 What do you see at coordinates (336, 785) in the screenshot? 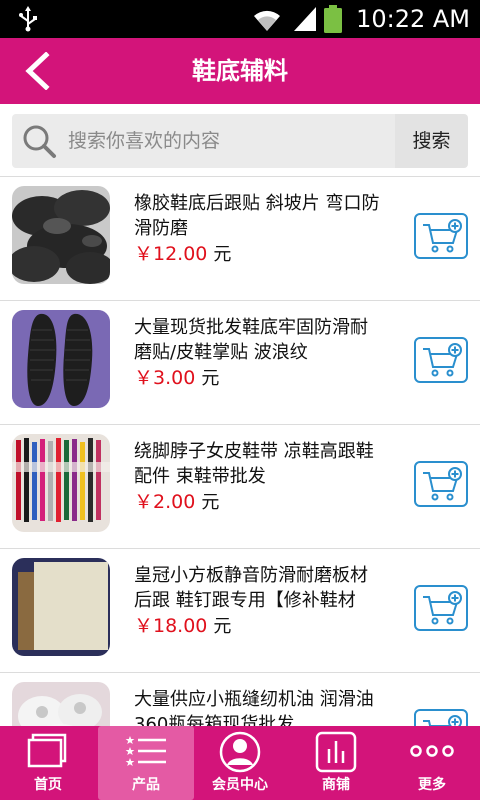
I see `nav-label: 商铺` at bounding box center [336, 785].